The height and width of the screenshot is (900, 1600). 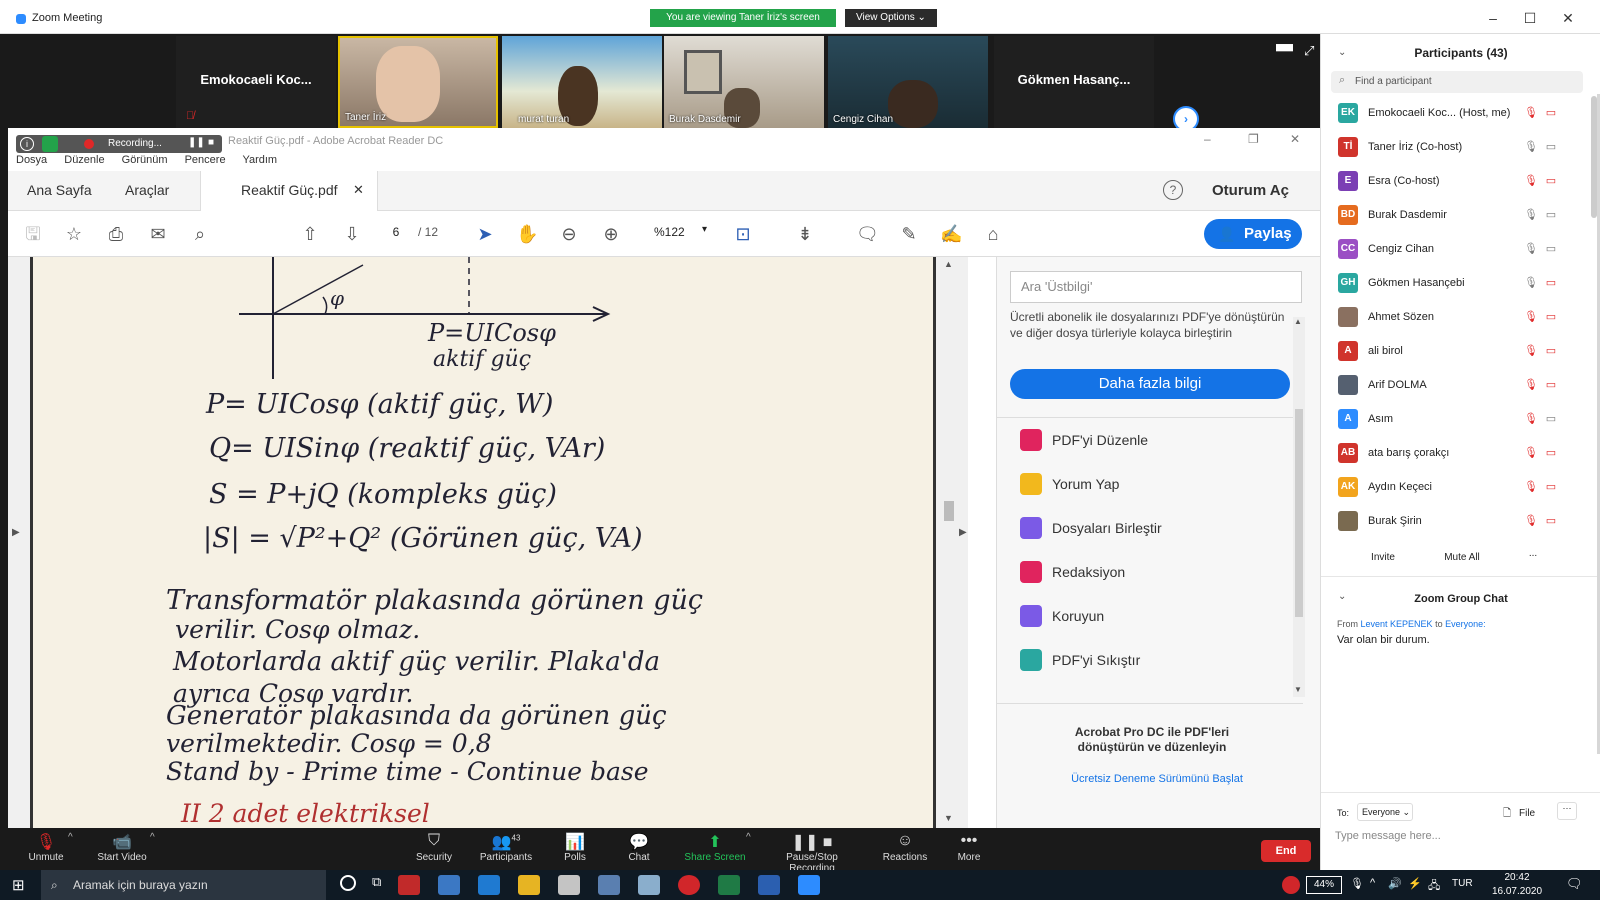 I want to click on scroll-up-icon: ▲, so click(x=948, y=264).